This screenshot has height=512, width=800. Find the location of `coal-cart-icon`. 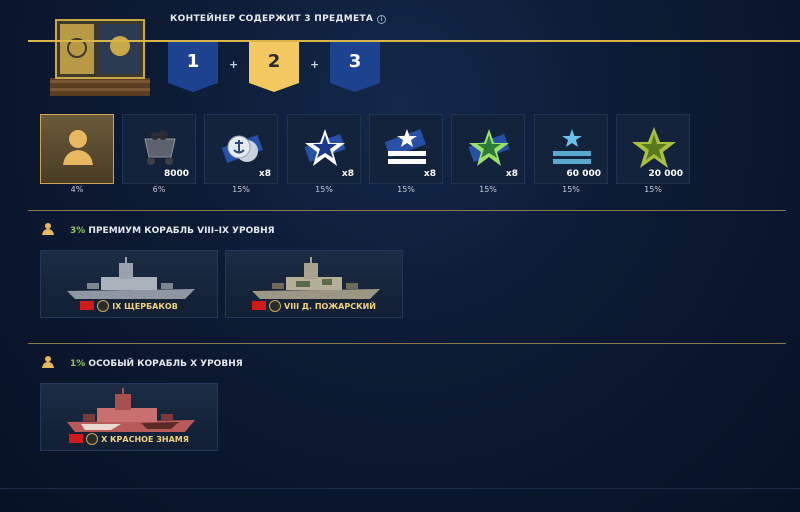

coal-cart-icon is located at coordinates (160, 147).